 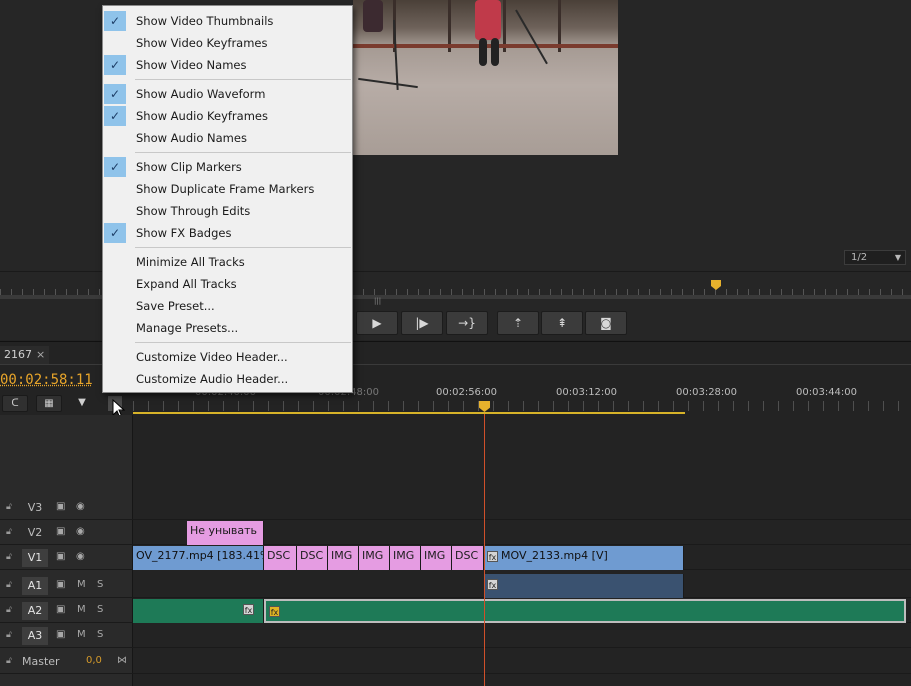 I want to click on camera-icon: ◙, so click(x=606, y=323).